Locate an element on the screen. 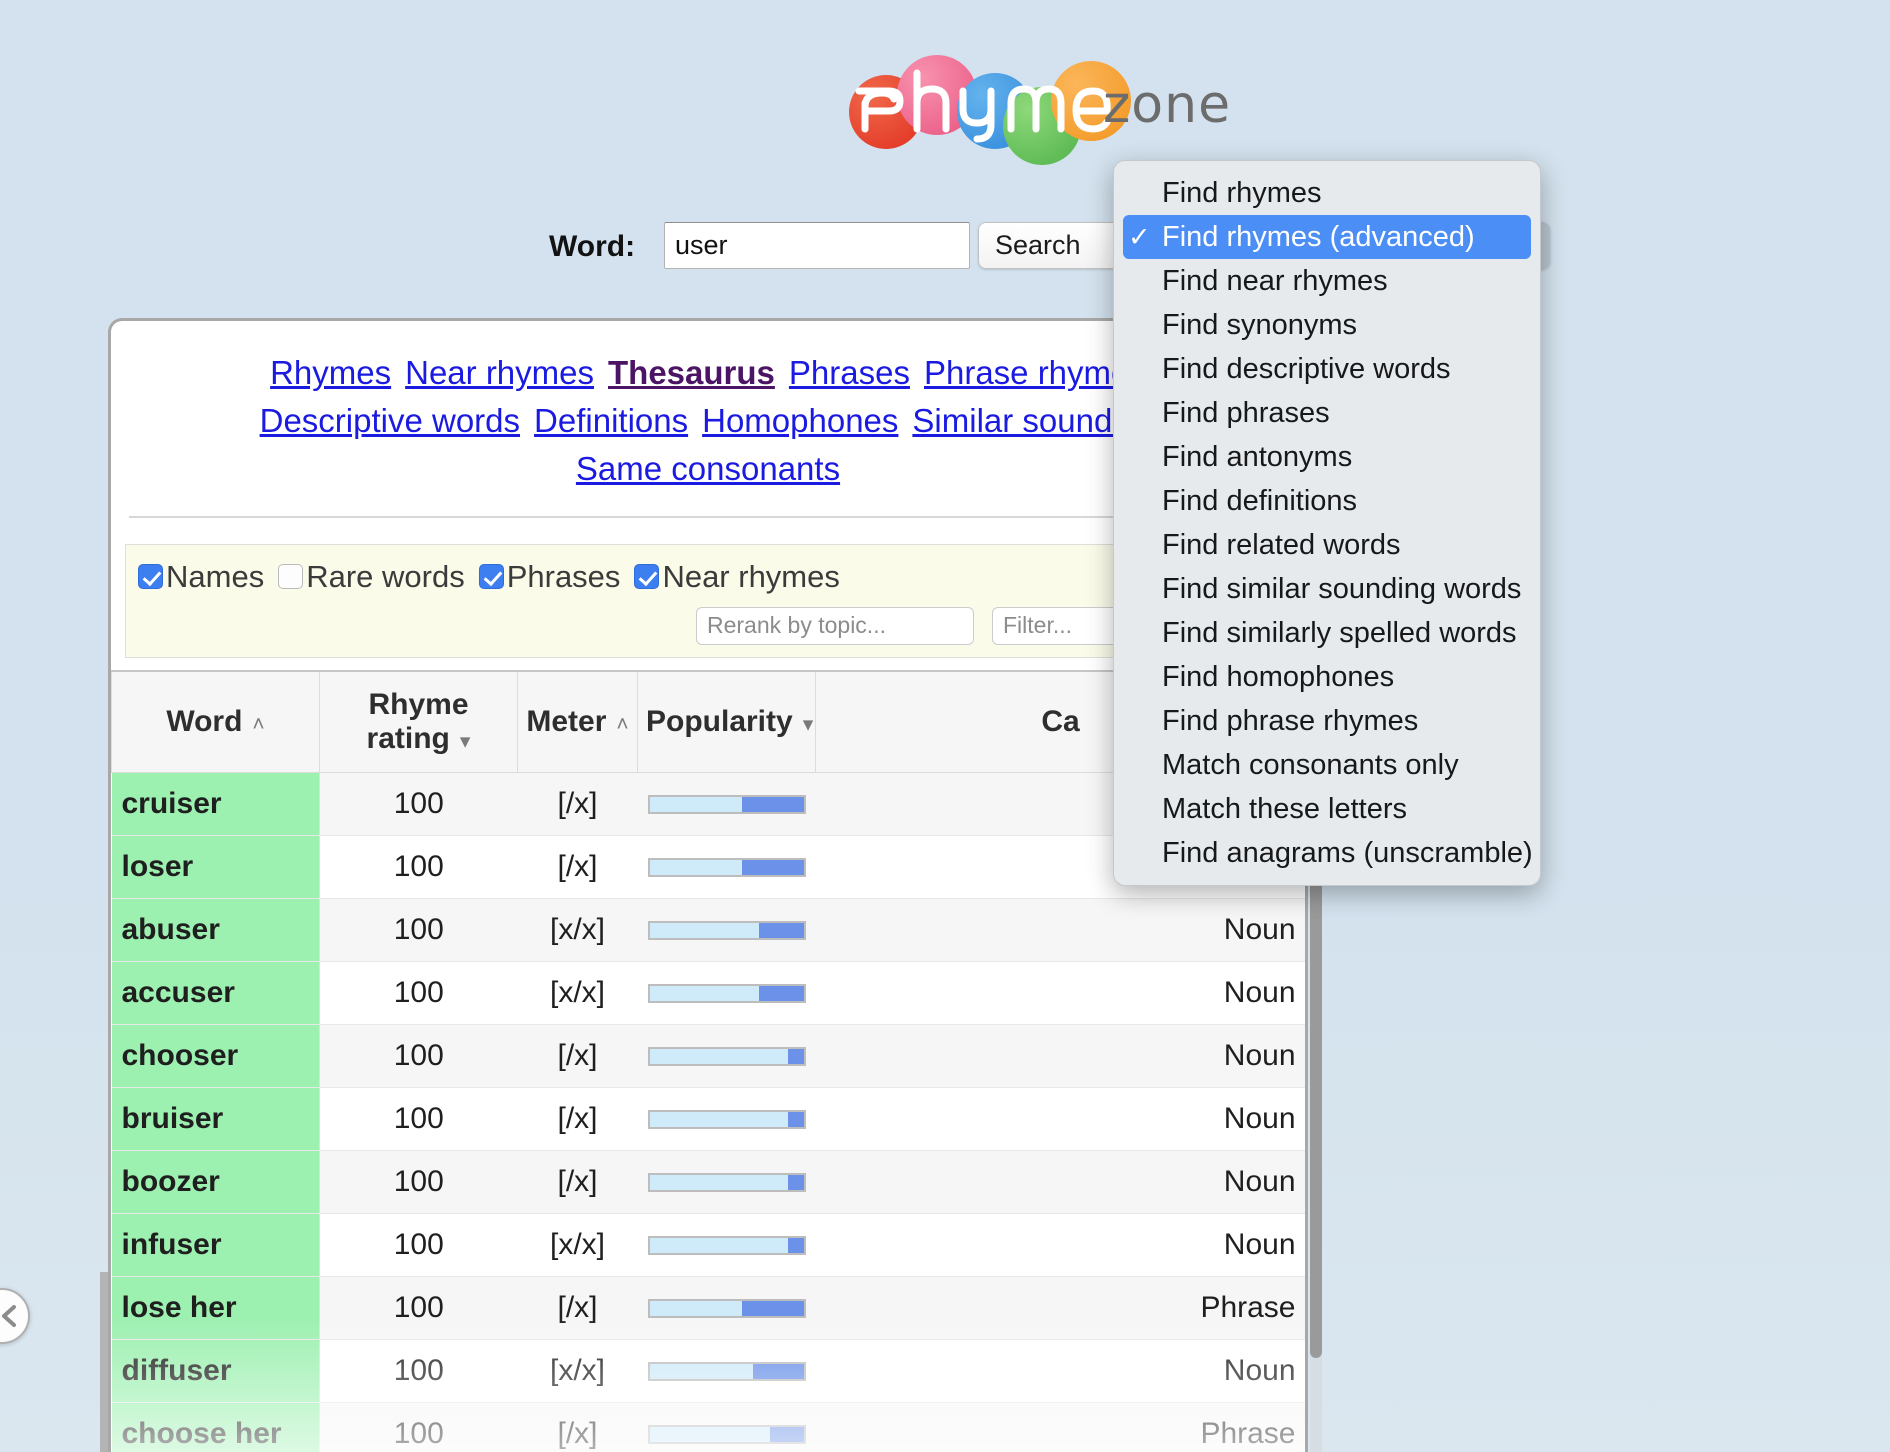 The image size is (1890, 1452). table-row: diffuser 100 [x/x] Noun is located at coordinates (708, 1371).